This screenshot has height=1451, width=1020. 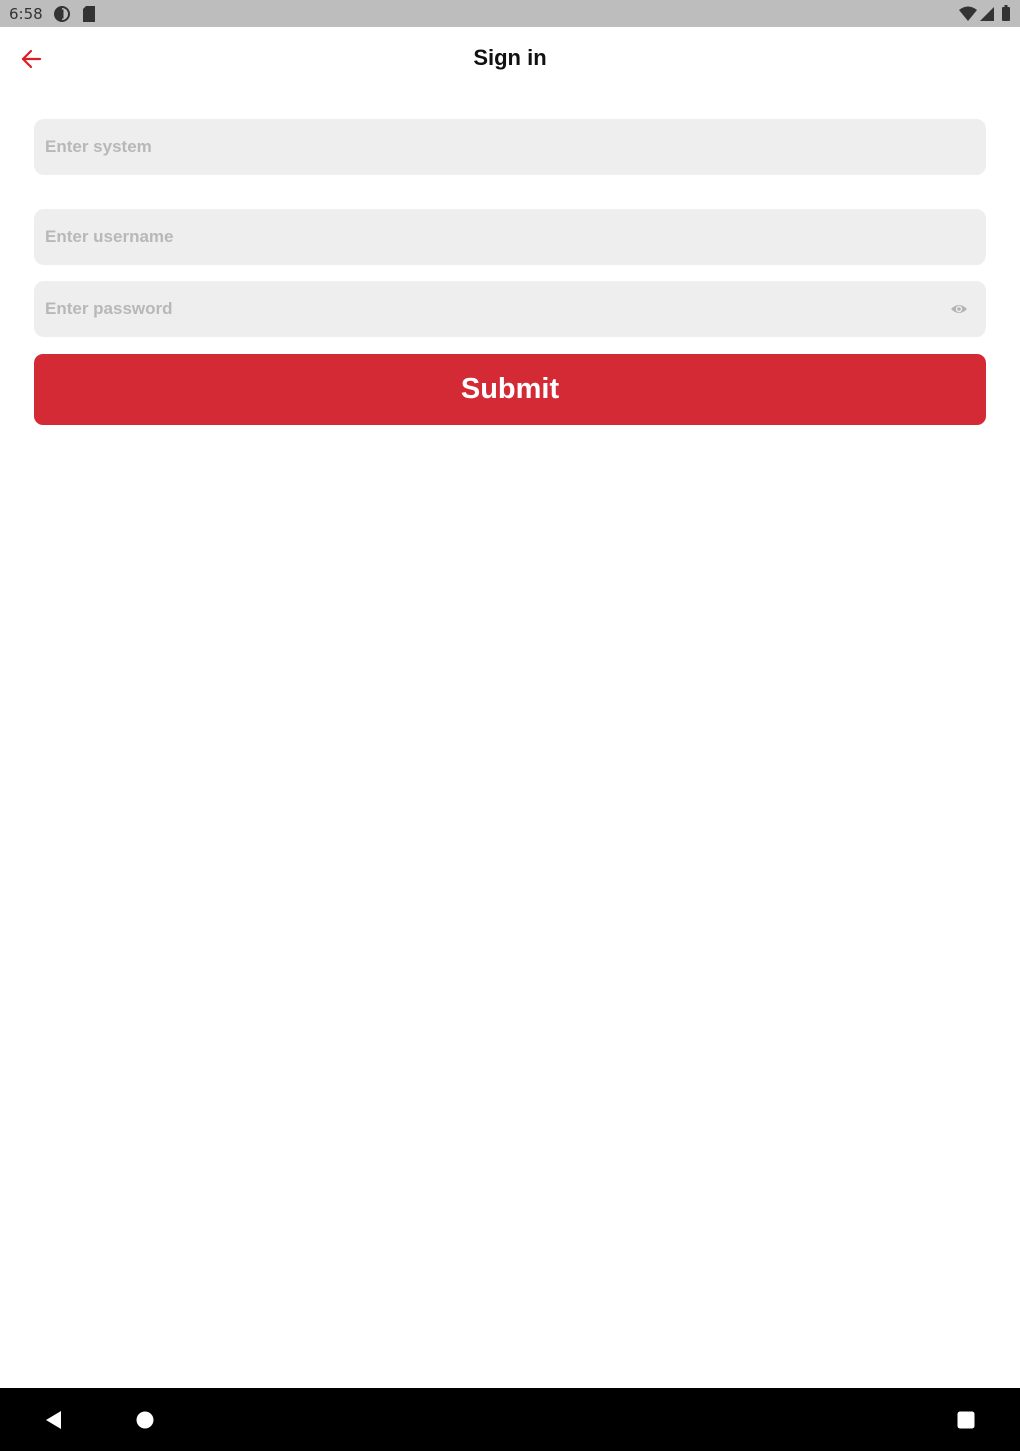 What do you see at coordinates (1006, 15) in the screenshot?
I see `battery-icon` at bounding box center [1006, 15].